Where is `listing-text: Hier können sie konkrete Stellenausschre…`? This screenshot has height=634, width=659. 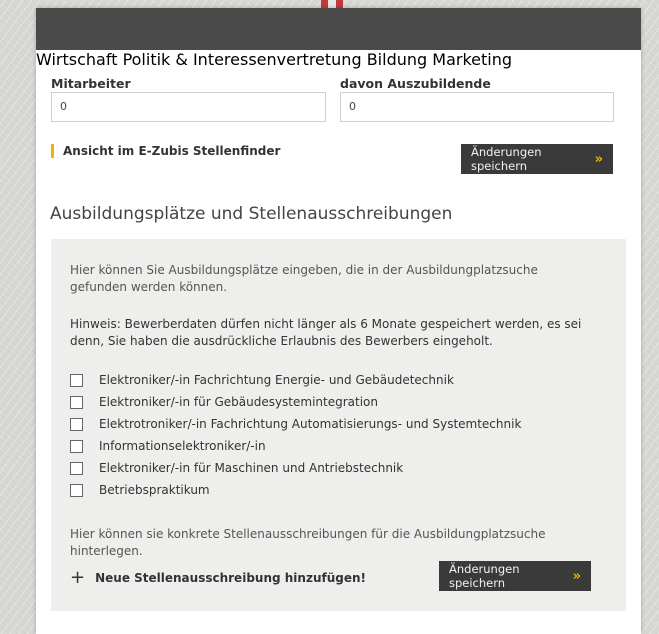
listing-text: Hier können sie konkrete Stellenausschre… is located at coordinates (308, 542).